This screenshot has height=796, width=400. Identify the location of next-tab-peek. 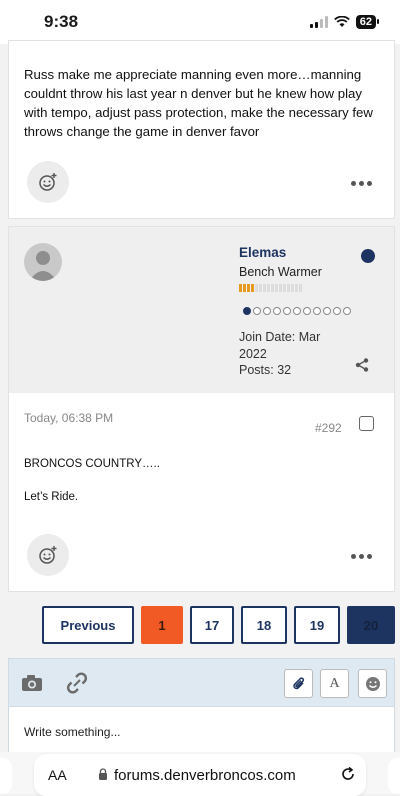
(394, 776).